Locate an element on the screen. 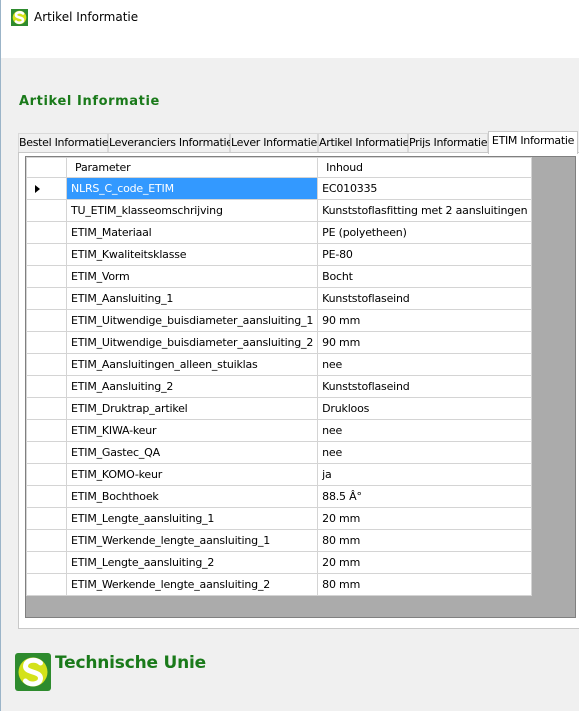 This screenshot has width=579, height=711. technische-unie-logo-icon is located at coordinates (19, 17).